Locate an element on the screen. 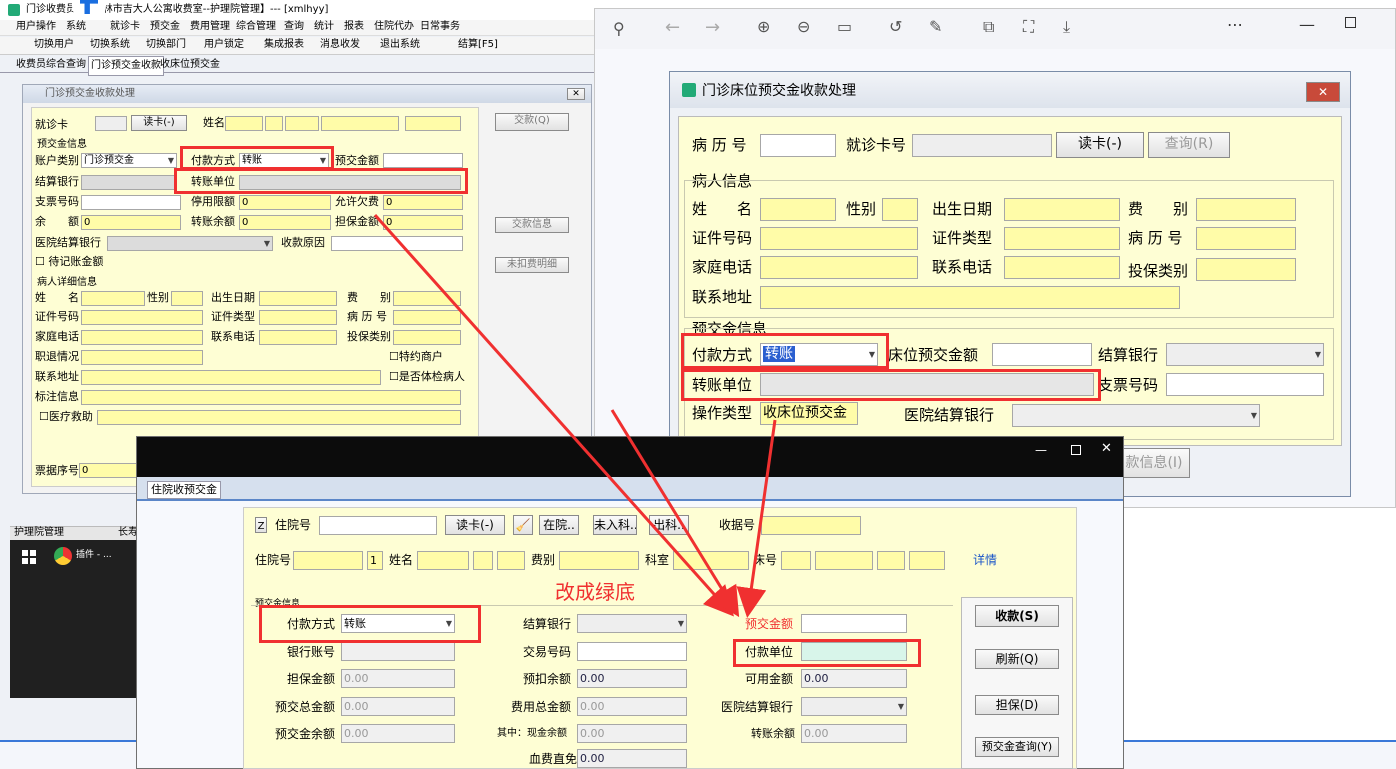 The width and height of the screenshot is (1396, 769). arrow-viewer-to-payunit is located at coordinates (756, 518).